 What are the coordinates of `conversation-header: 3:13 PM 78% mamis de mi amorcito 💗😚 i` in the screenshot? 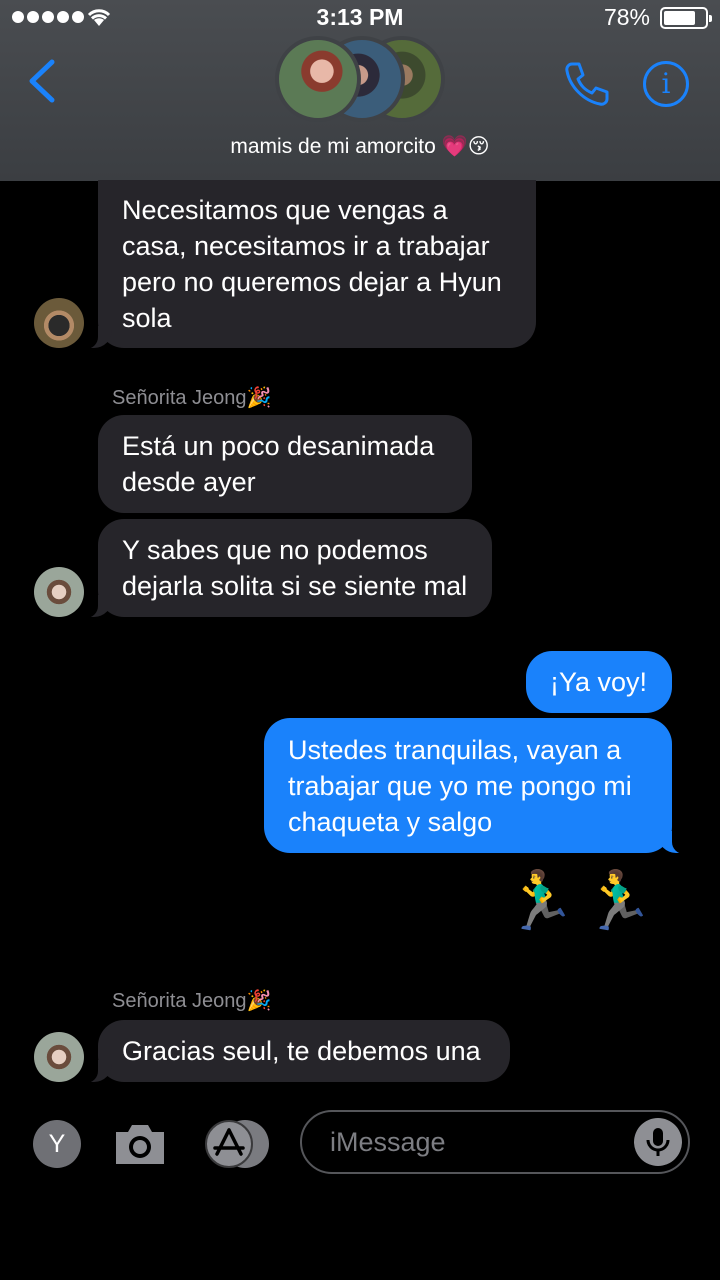 It's located at (360, 90).